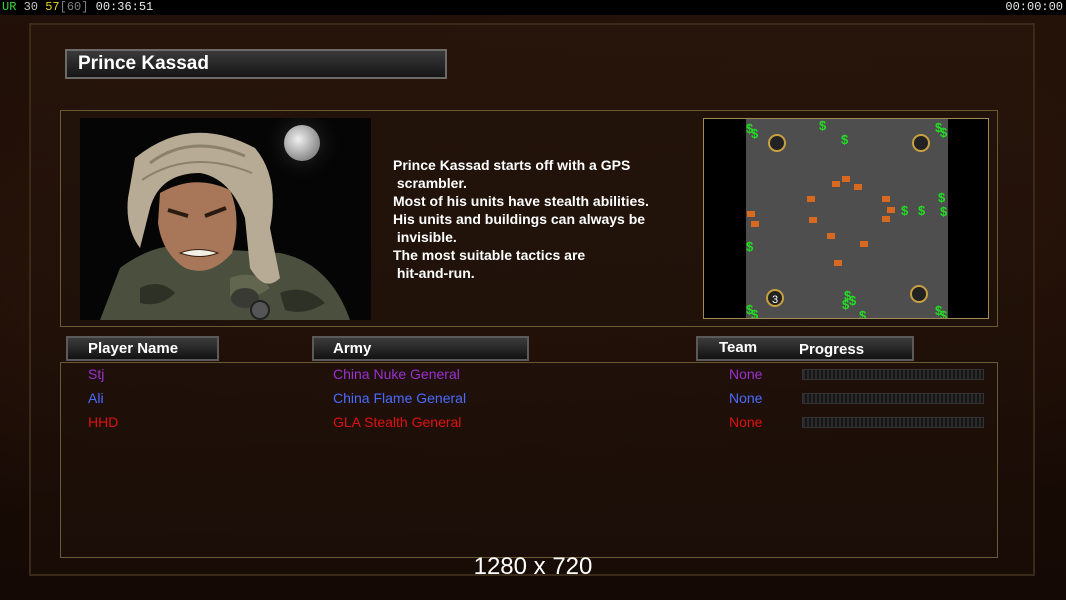  What do you see at coordinates (124, 7) in the screenshot?
I see `game-clock: 00:36:51` at bounding box center [124, 7].